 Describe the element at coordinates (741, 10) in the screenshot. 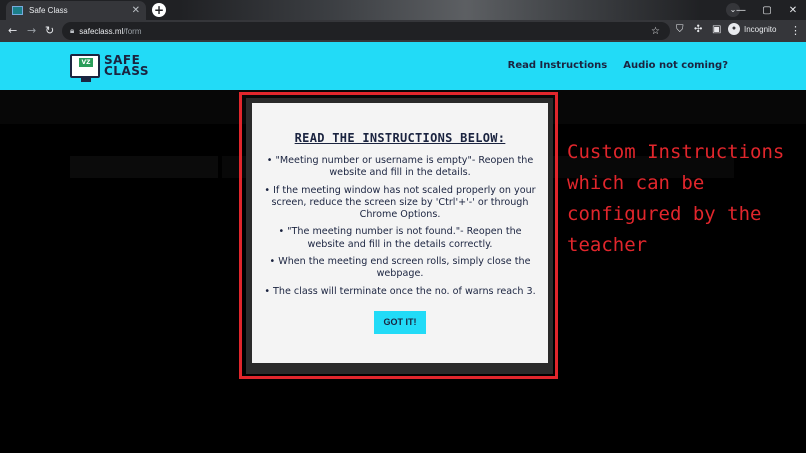

I see `minimize-button: —` at that location.